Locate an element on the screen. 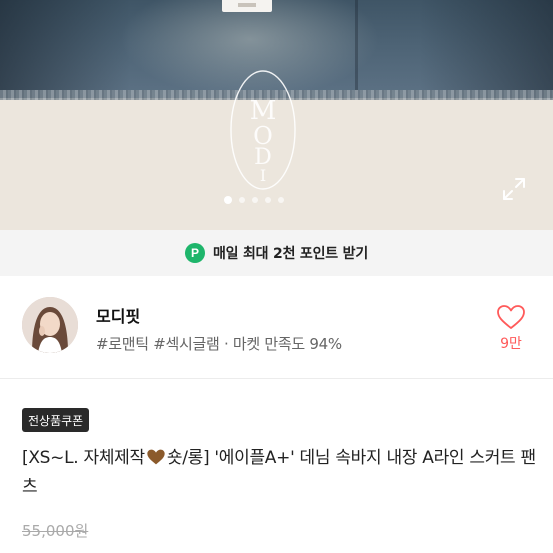 This screenshot has height=553, width=553. shop-avatar is located at coordinates (50, 325).